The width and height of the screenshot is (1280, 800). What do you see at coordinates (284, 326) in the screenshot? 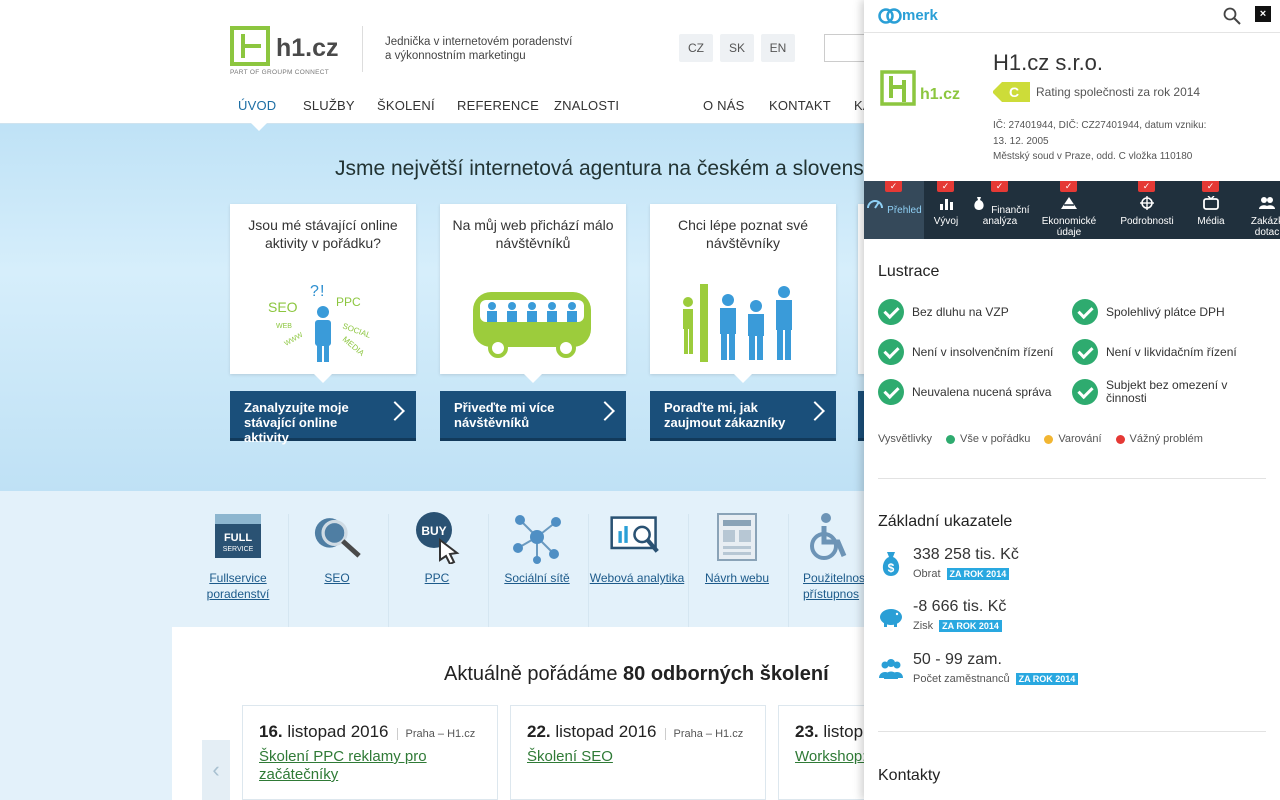
I see `art-word-web: WEB` at bounding box center [284, 326].